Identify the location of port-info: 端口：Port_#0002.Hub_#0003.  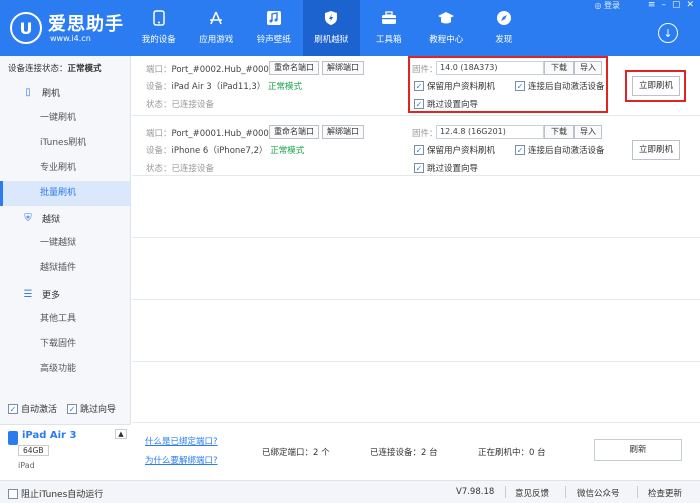
(210, 70).